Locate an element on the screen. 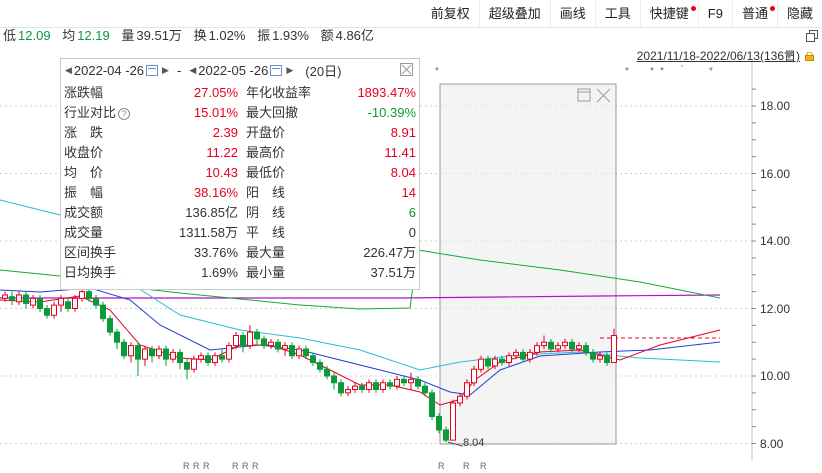 This screenshot has height=473, width=822. end-next-arrow: ▶ is located at coordinates (289, 70).